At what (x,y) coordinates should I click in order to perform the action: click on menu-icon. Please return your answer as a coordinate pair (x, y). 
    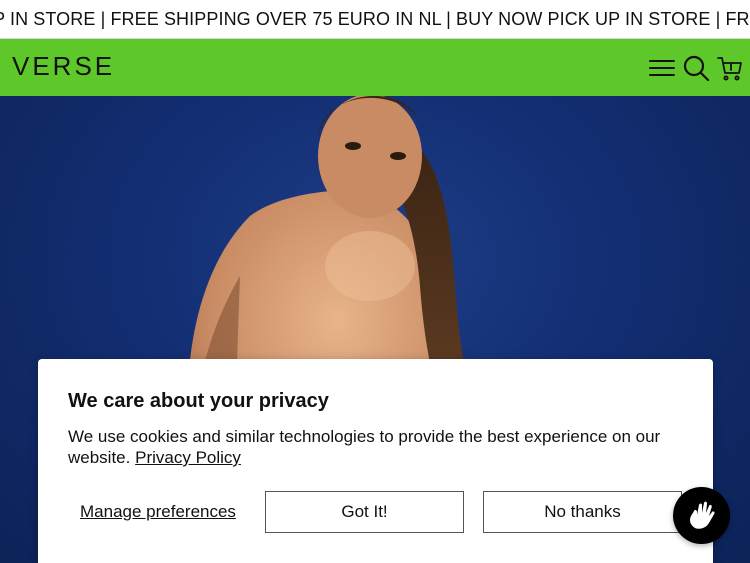
    Looking at the image, I should click on (662, 68).